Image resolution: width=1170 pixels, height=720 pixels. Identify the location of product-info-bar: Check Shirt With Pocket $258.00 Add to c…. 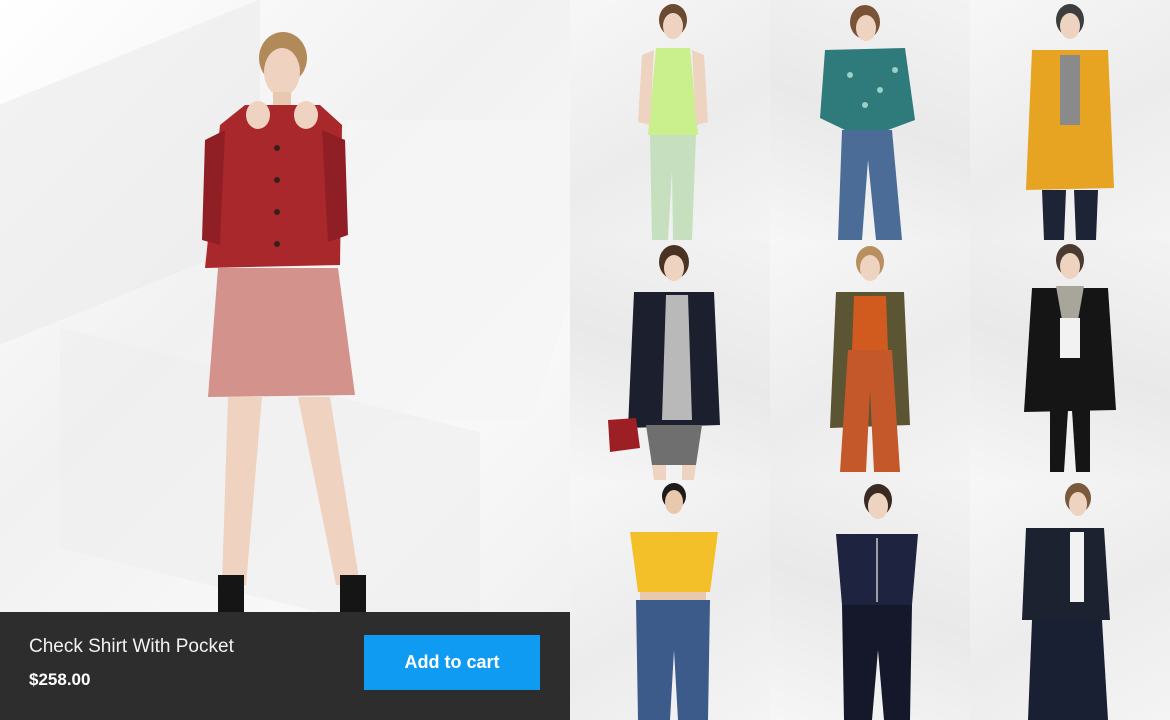
(285, 666).